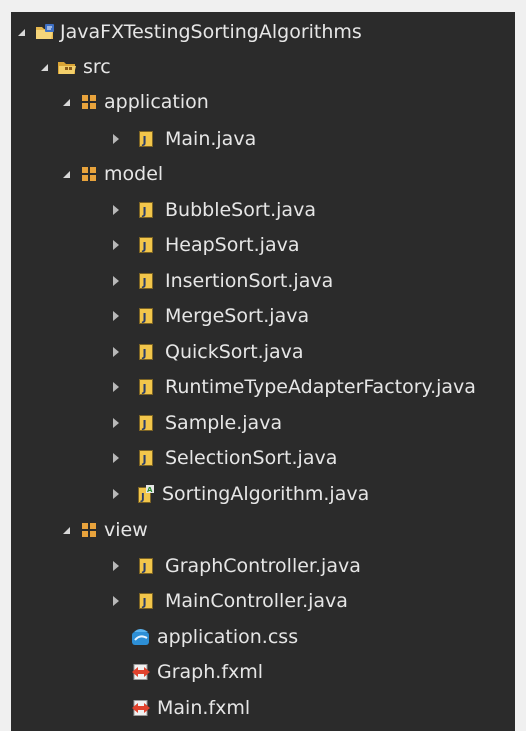 Image resolution: width=526 pixels, height=731 pixels. I want to click on tree-item-file: J Sample.java, so click(263, 423).